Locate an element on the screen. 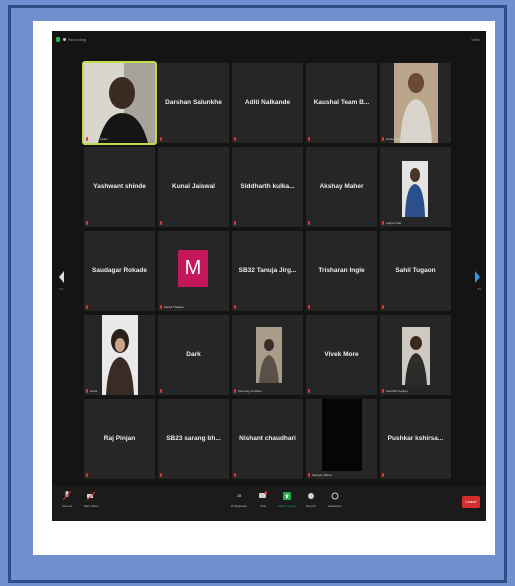 This screenshot has width=515, height=586. participant-name: Vivek More is located at coordinates (341, 354).